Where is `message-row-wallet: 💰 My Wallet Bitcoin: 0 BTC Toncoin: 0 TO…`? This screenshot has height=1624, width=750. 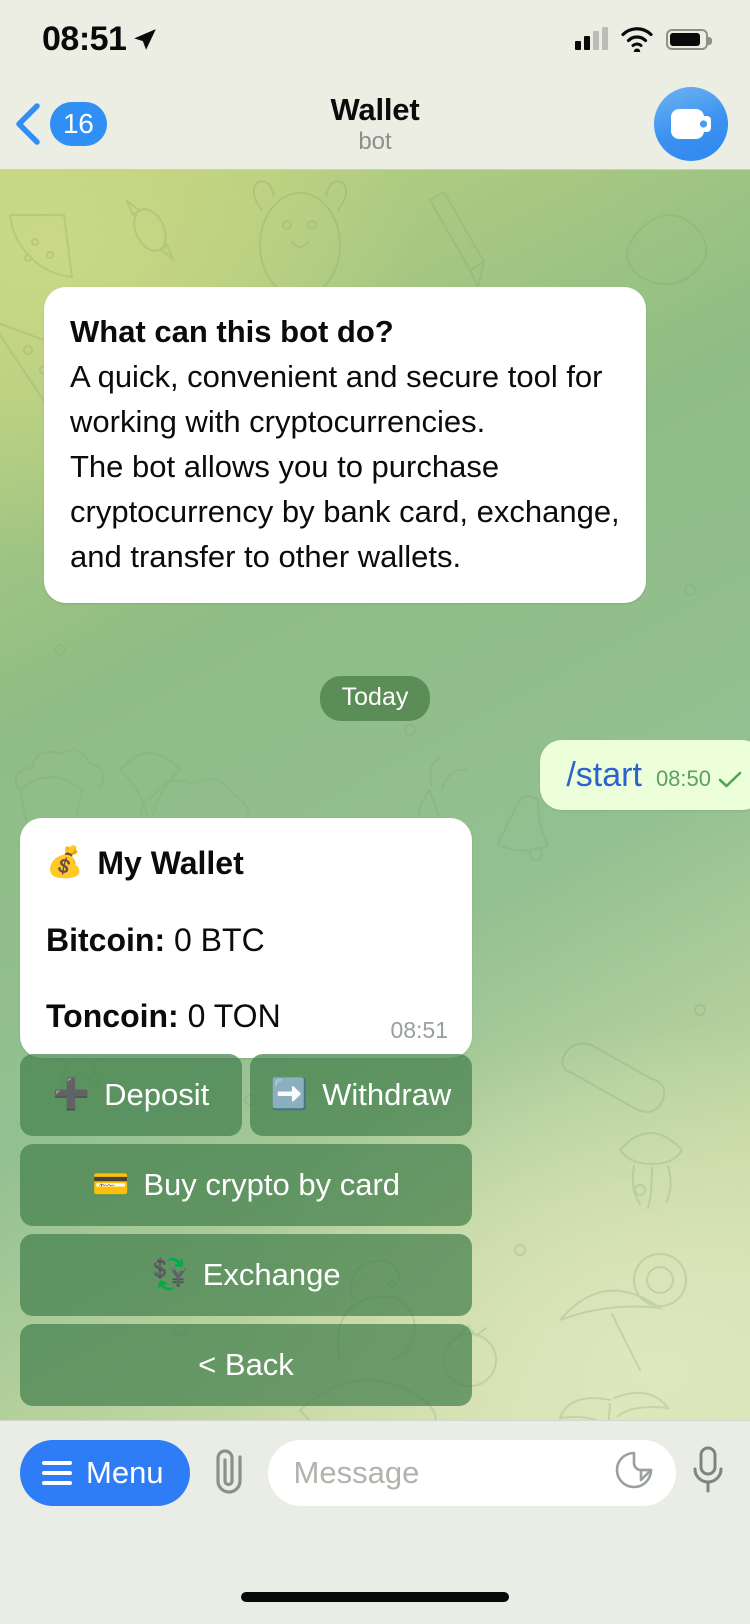
message-row-wallet: 💰 My Wallet Bitcoin: 0 BTC Toncoin: 0 TO… is located at coordinates (246, 938).